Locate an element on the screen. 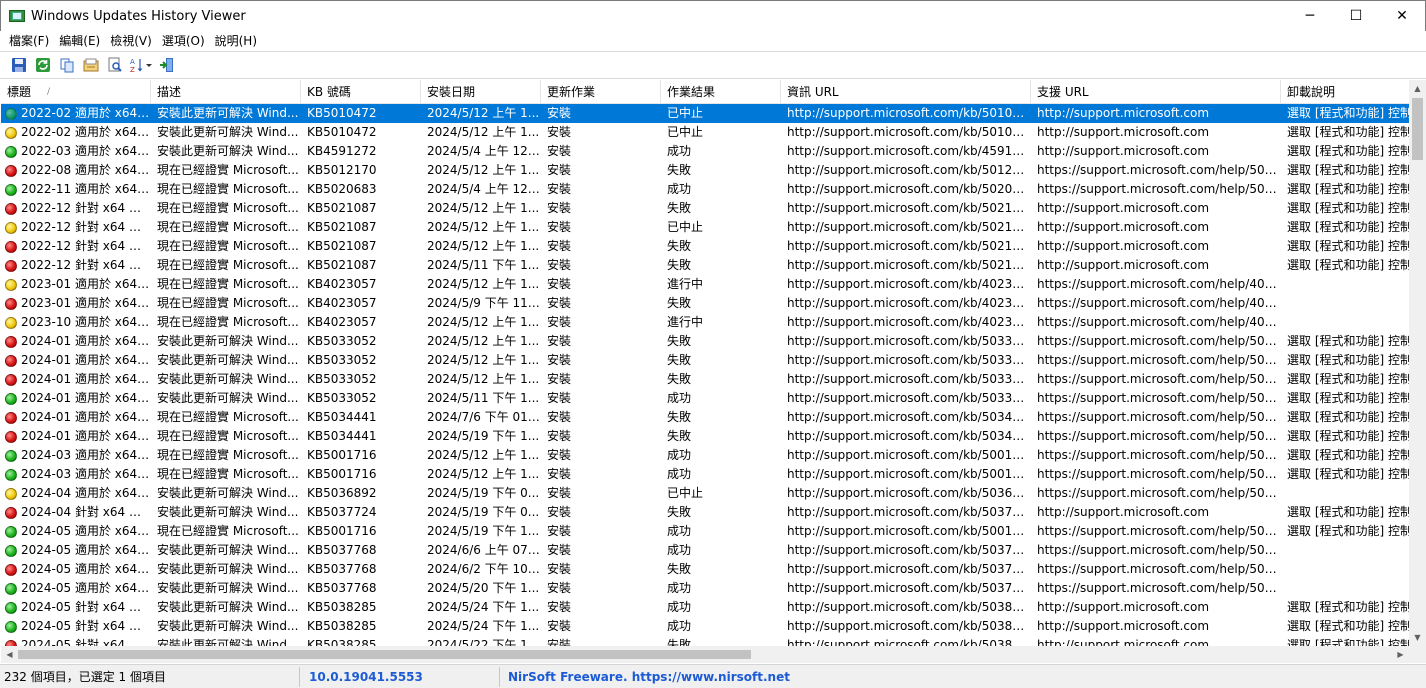 Image resolution: width=1426 pixels, height=688 pixels. properties-icon is located at coordinates (91, 65).